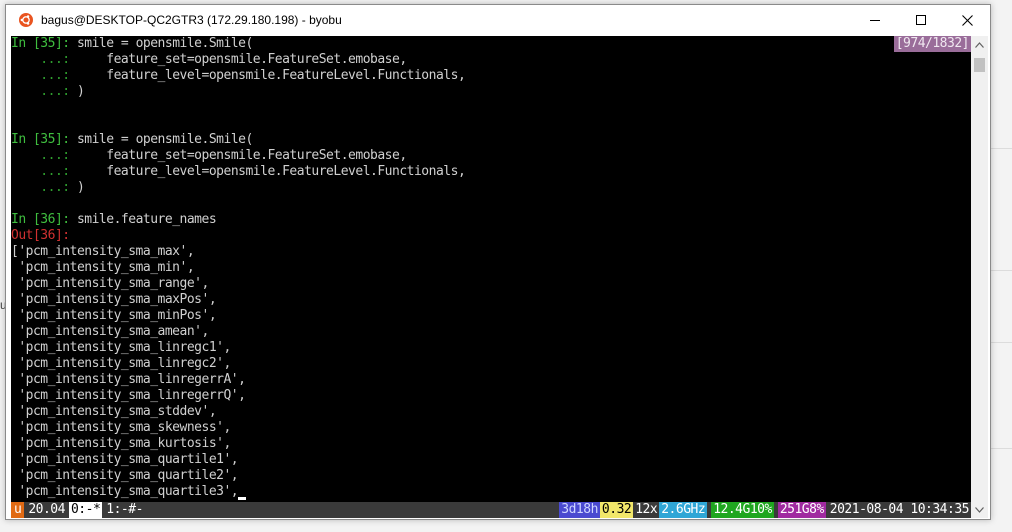  I want to click on terminal-cursor, so click(242, 498).